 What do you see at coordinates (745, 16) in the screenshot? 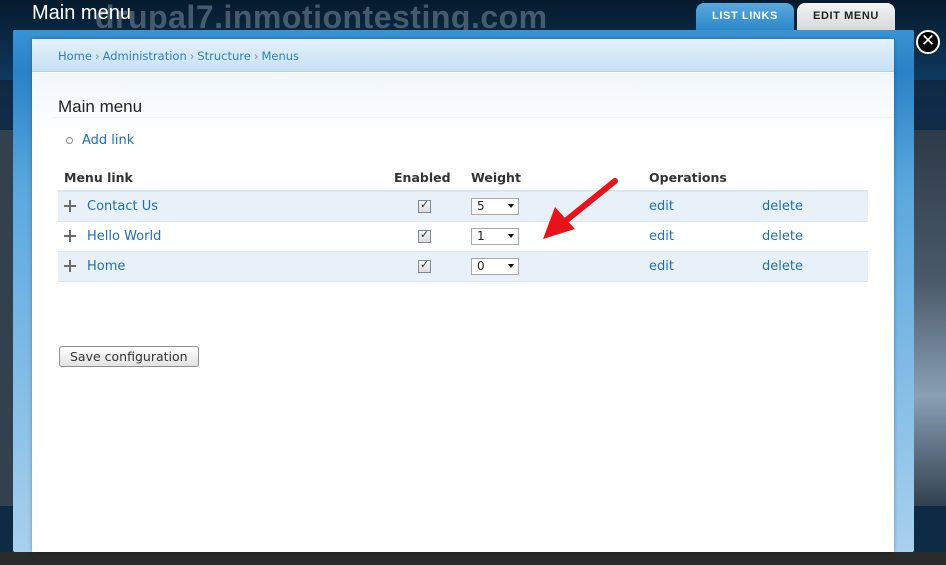
I see `tab-list-links: LIST LINKS` at bounding box center [745, 16].